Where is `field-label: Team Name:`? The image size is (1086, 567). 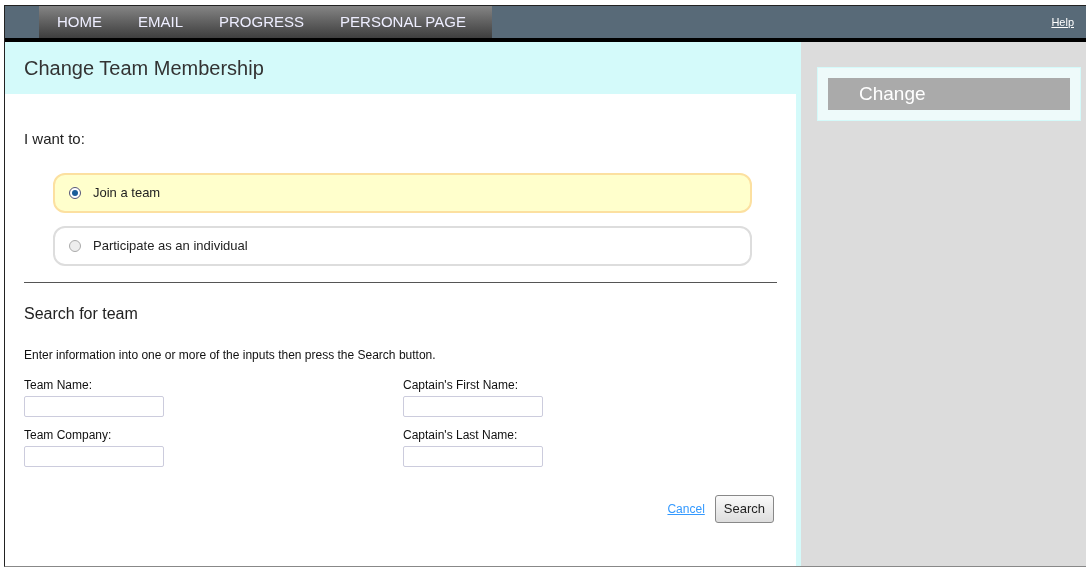 field-label: Team Name: is located at coordinates (59, 385).